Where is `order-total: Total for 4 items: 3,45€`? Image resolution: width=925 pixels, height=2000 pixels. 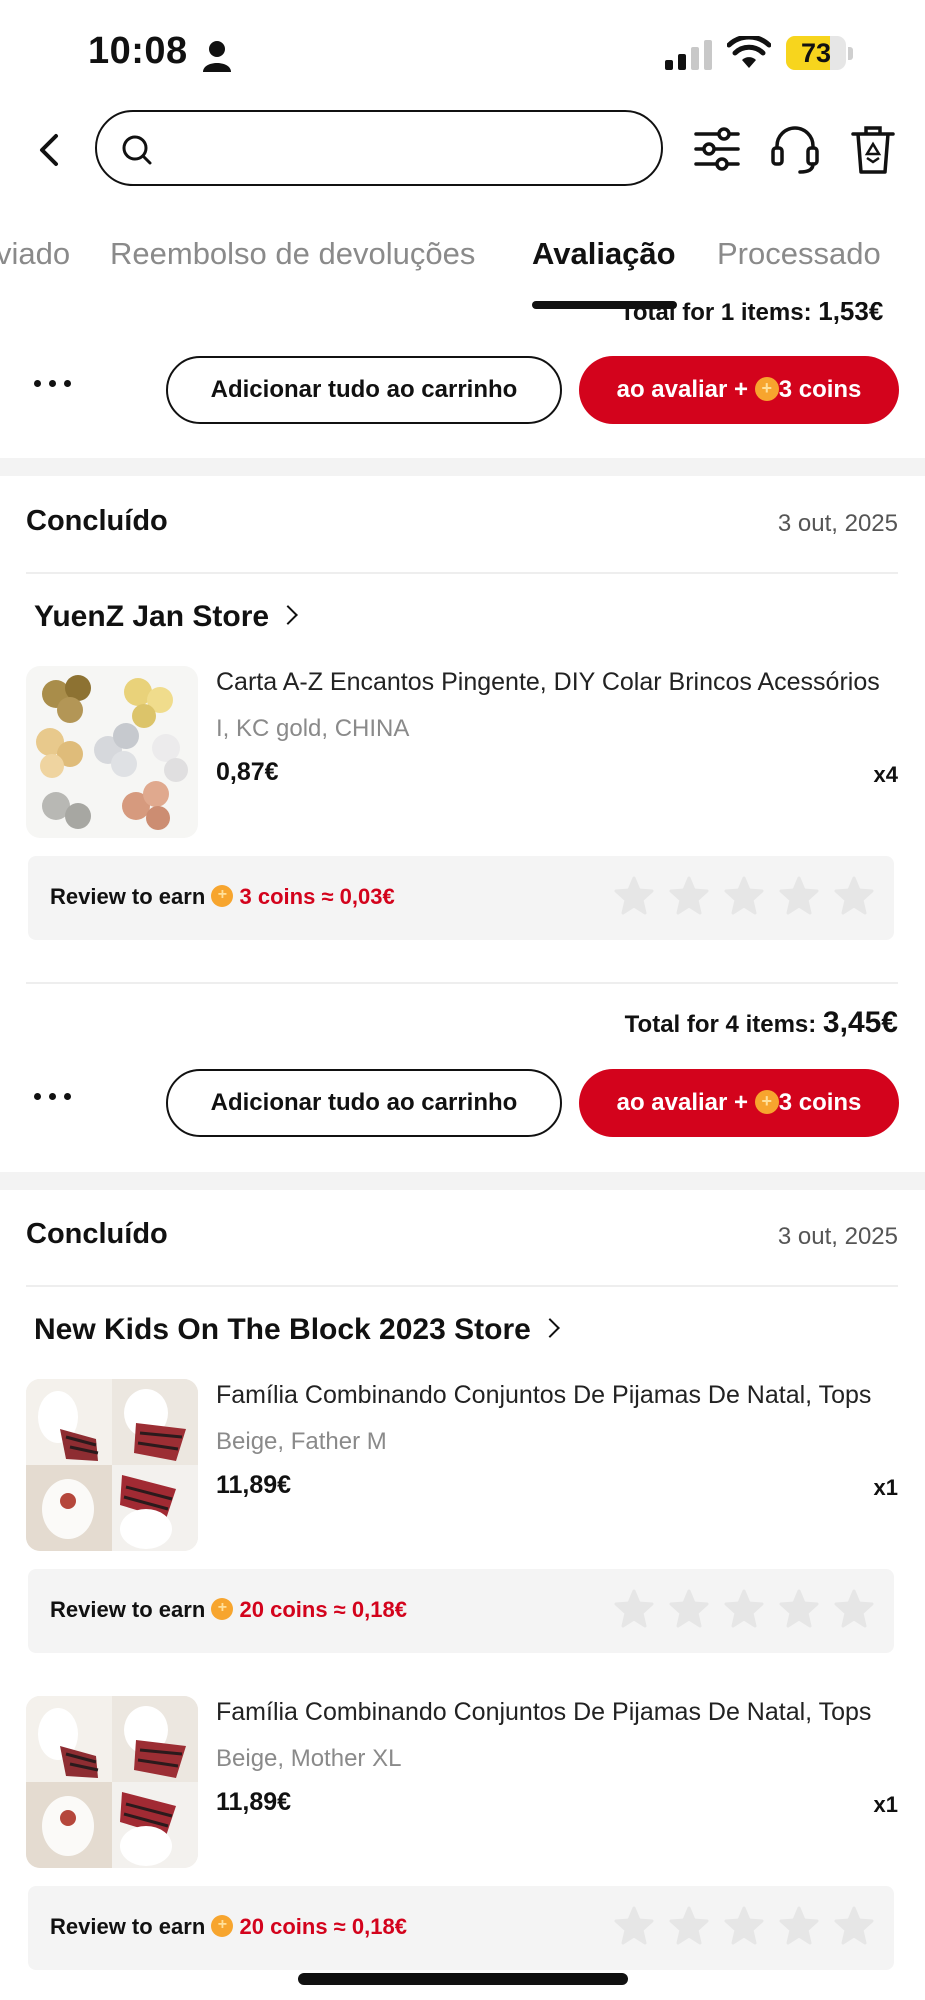 order-total: Total for 4 items: 3,45€ is located at coordinates (698, 1023).